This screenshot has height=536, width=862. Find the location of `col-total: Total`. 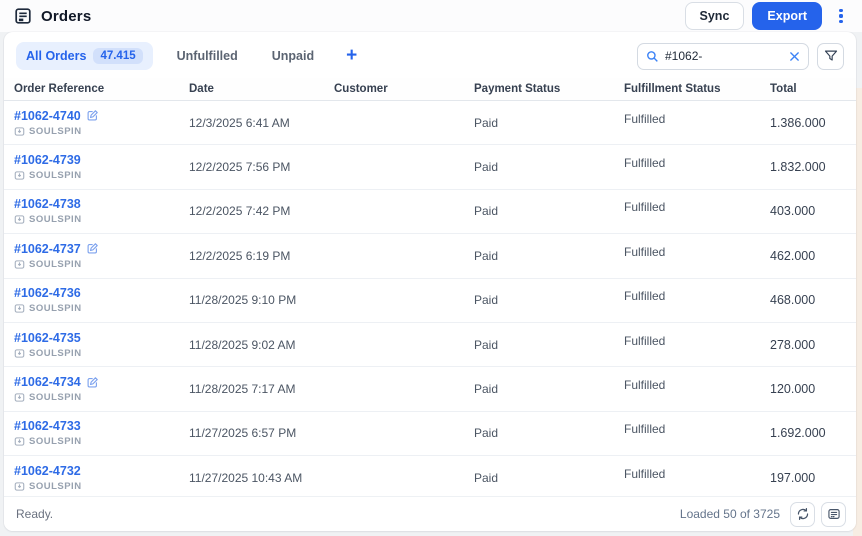

col-total: Total is located at coordinates (811, 89).